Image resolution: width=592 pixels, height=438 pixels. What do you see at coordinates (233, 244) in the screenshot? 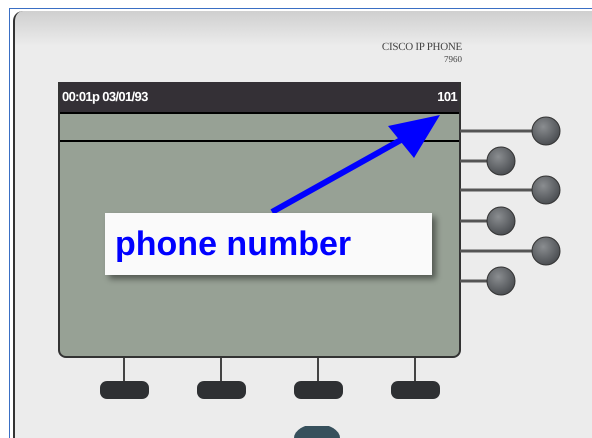
I see `callout-label: phone number` at bounding box center [233, 244].